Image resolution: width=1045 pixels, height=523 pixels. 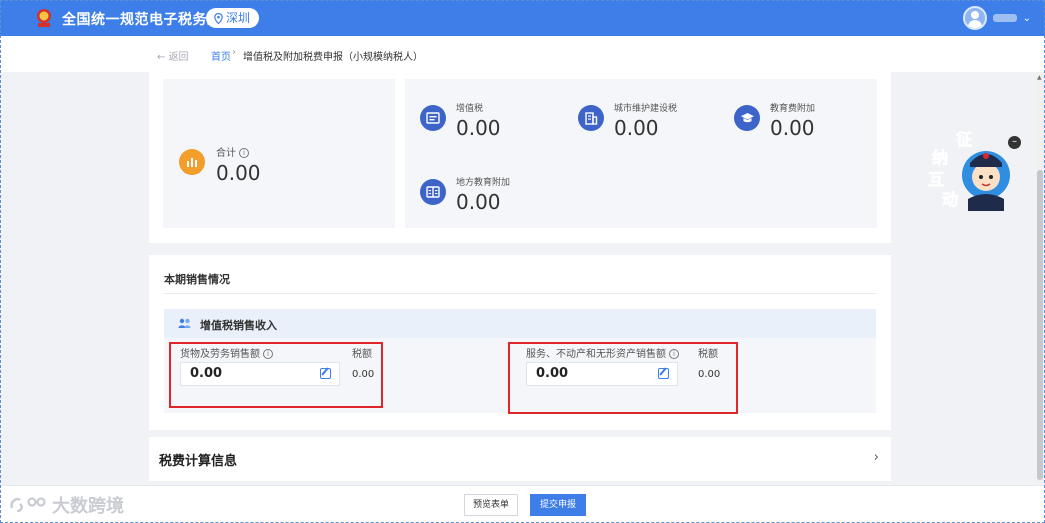 I want to click on top-header: 全国统一规范电子税务局 深圳 ⌄, so click(x=522, y=18).